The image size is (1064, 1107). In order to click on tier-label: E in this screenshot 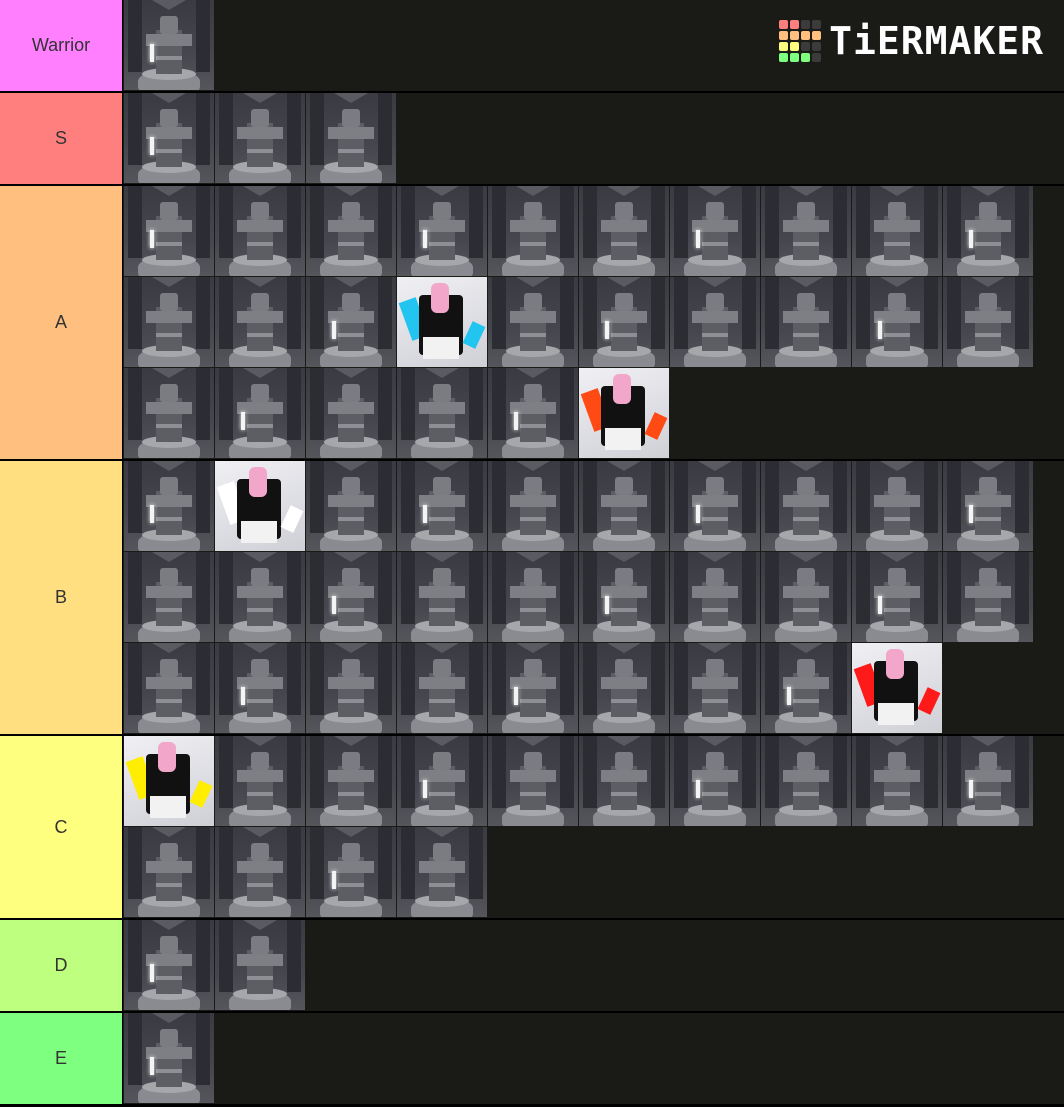, I will do `click(61, 1058)`.